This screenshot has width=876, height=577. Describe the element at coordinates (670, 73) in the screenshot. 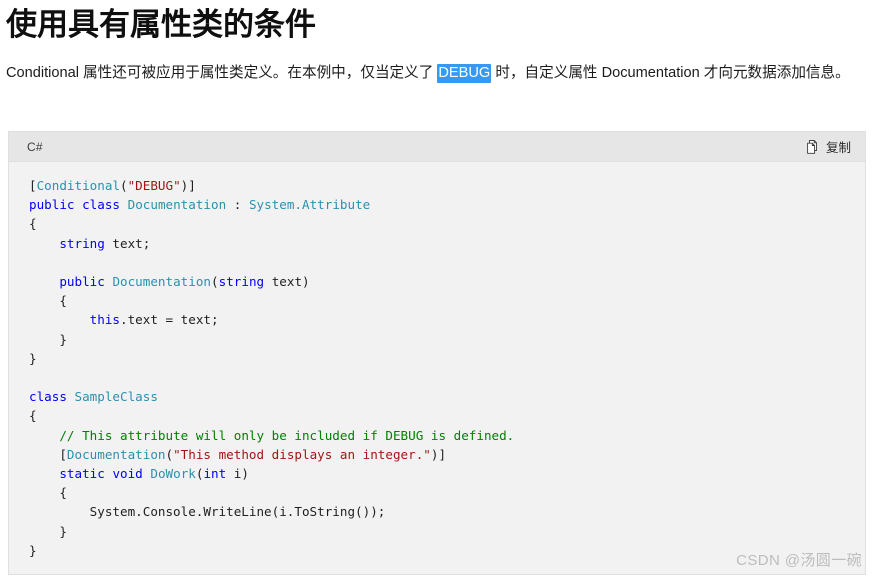

I see `intro-text-after: 时，自定义属性 Documentation 才向元数据添加信息。` at that location.